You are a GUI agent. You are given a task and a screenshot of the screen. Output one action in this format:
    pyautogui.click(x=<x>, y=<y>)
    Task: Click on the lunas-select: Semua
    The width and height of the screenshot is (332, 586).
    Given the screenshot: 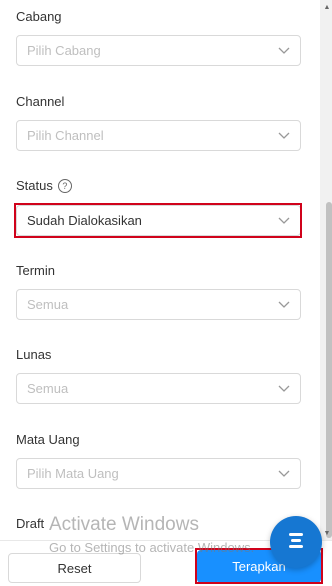 What is the action you would take?
    pyautogui.click(x=158, y=388)
    